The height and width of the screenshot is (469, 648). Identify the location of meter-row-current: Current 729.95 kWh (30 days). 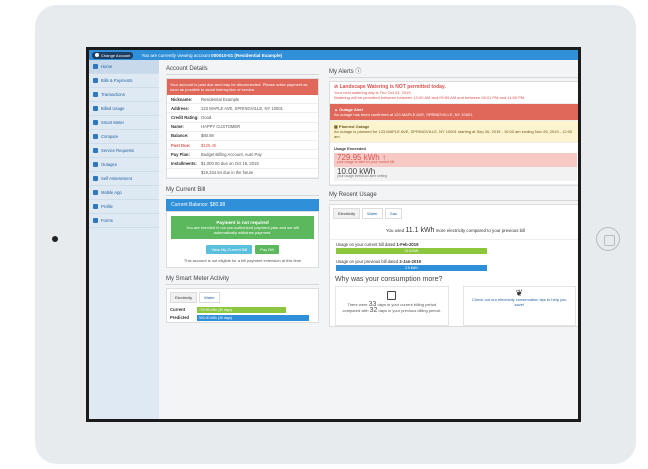
(242, 310).